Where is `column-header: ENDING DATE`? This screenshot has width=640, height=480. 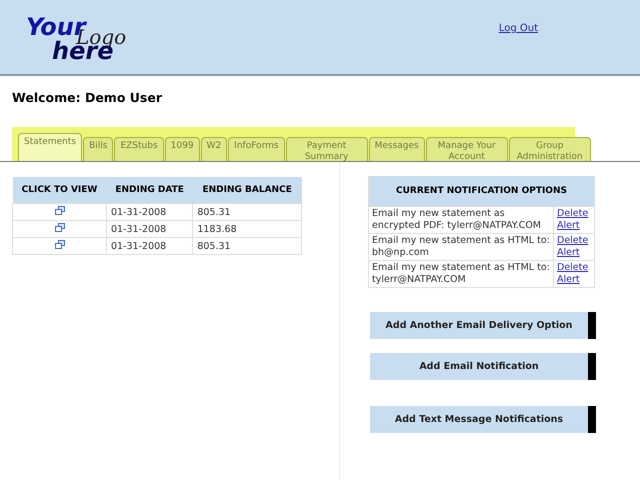
column-header: ENDING DATE is located at coordinates (149, 190).